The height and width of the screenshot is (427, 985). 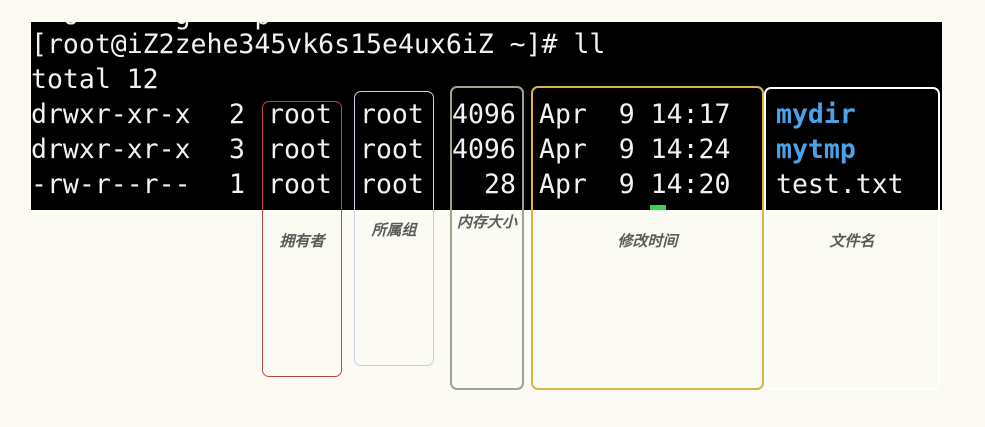 What do you see at coordinates (237, 184) in the screenshot?
I see `link-count: 1` at bounding box center [237, 184].